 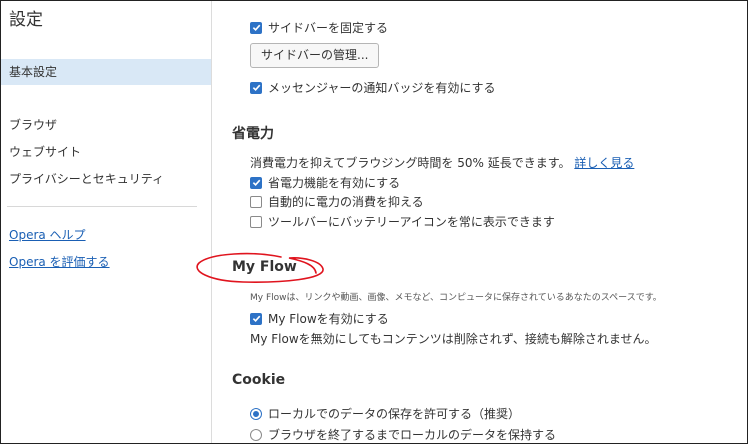 I want to click on battery-icon-option: ツールバーにバッテリーアイコンを常に表示できます, so click(x=402, y=221).